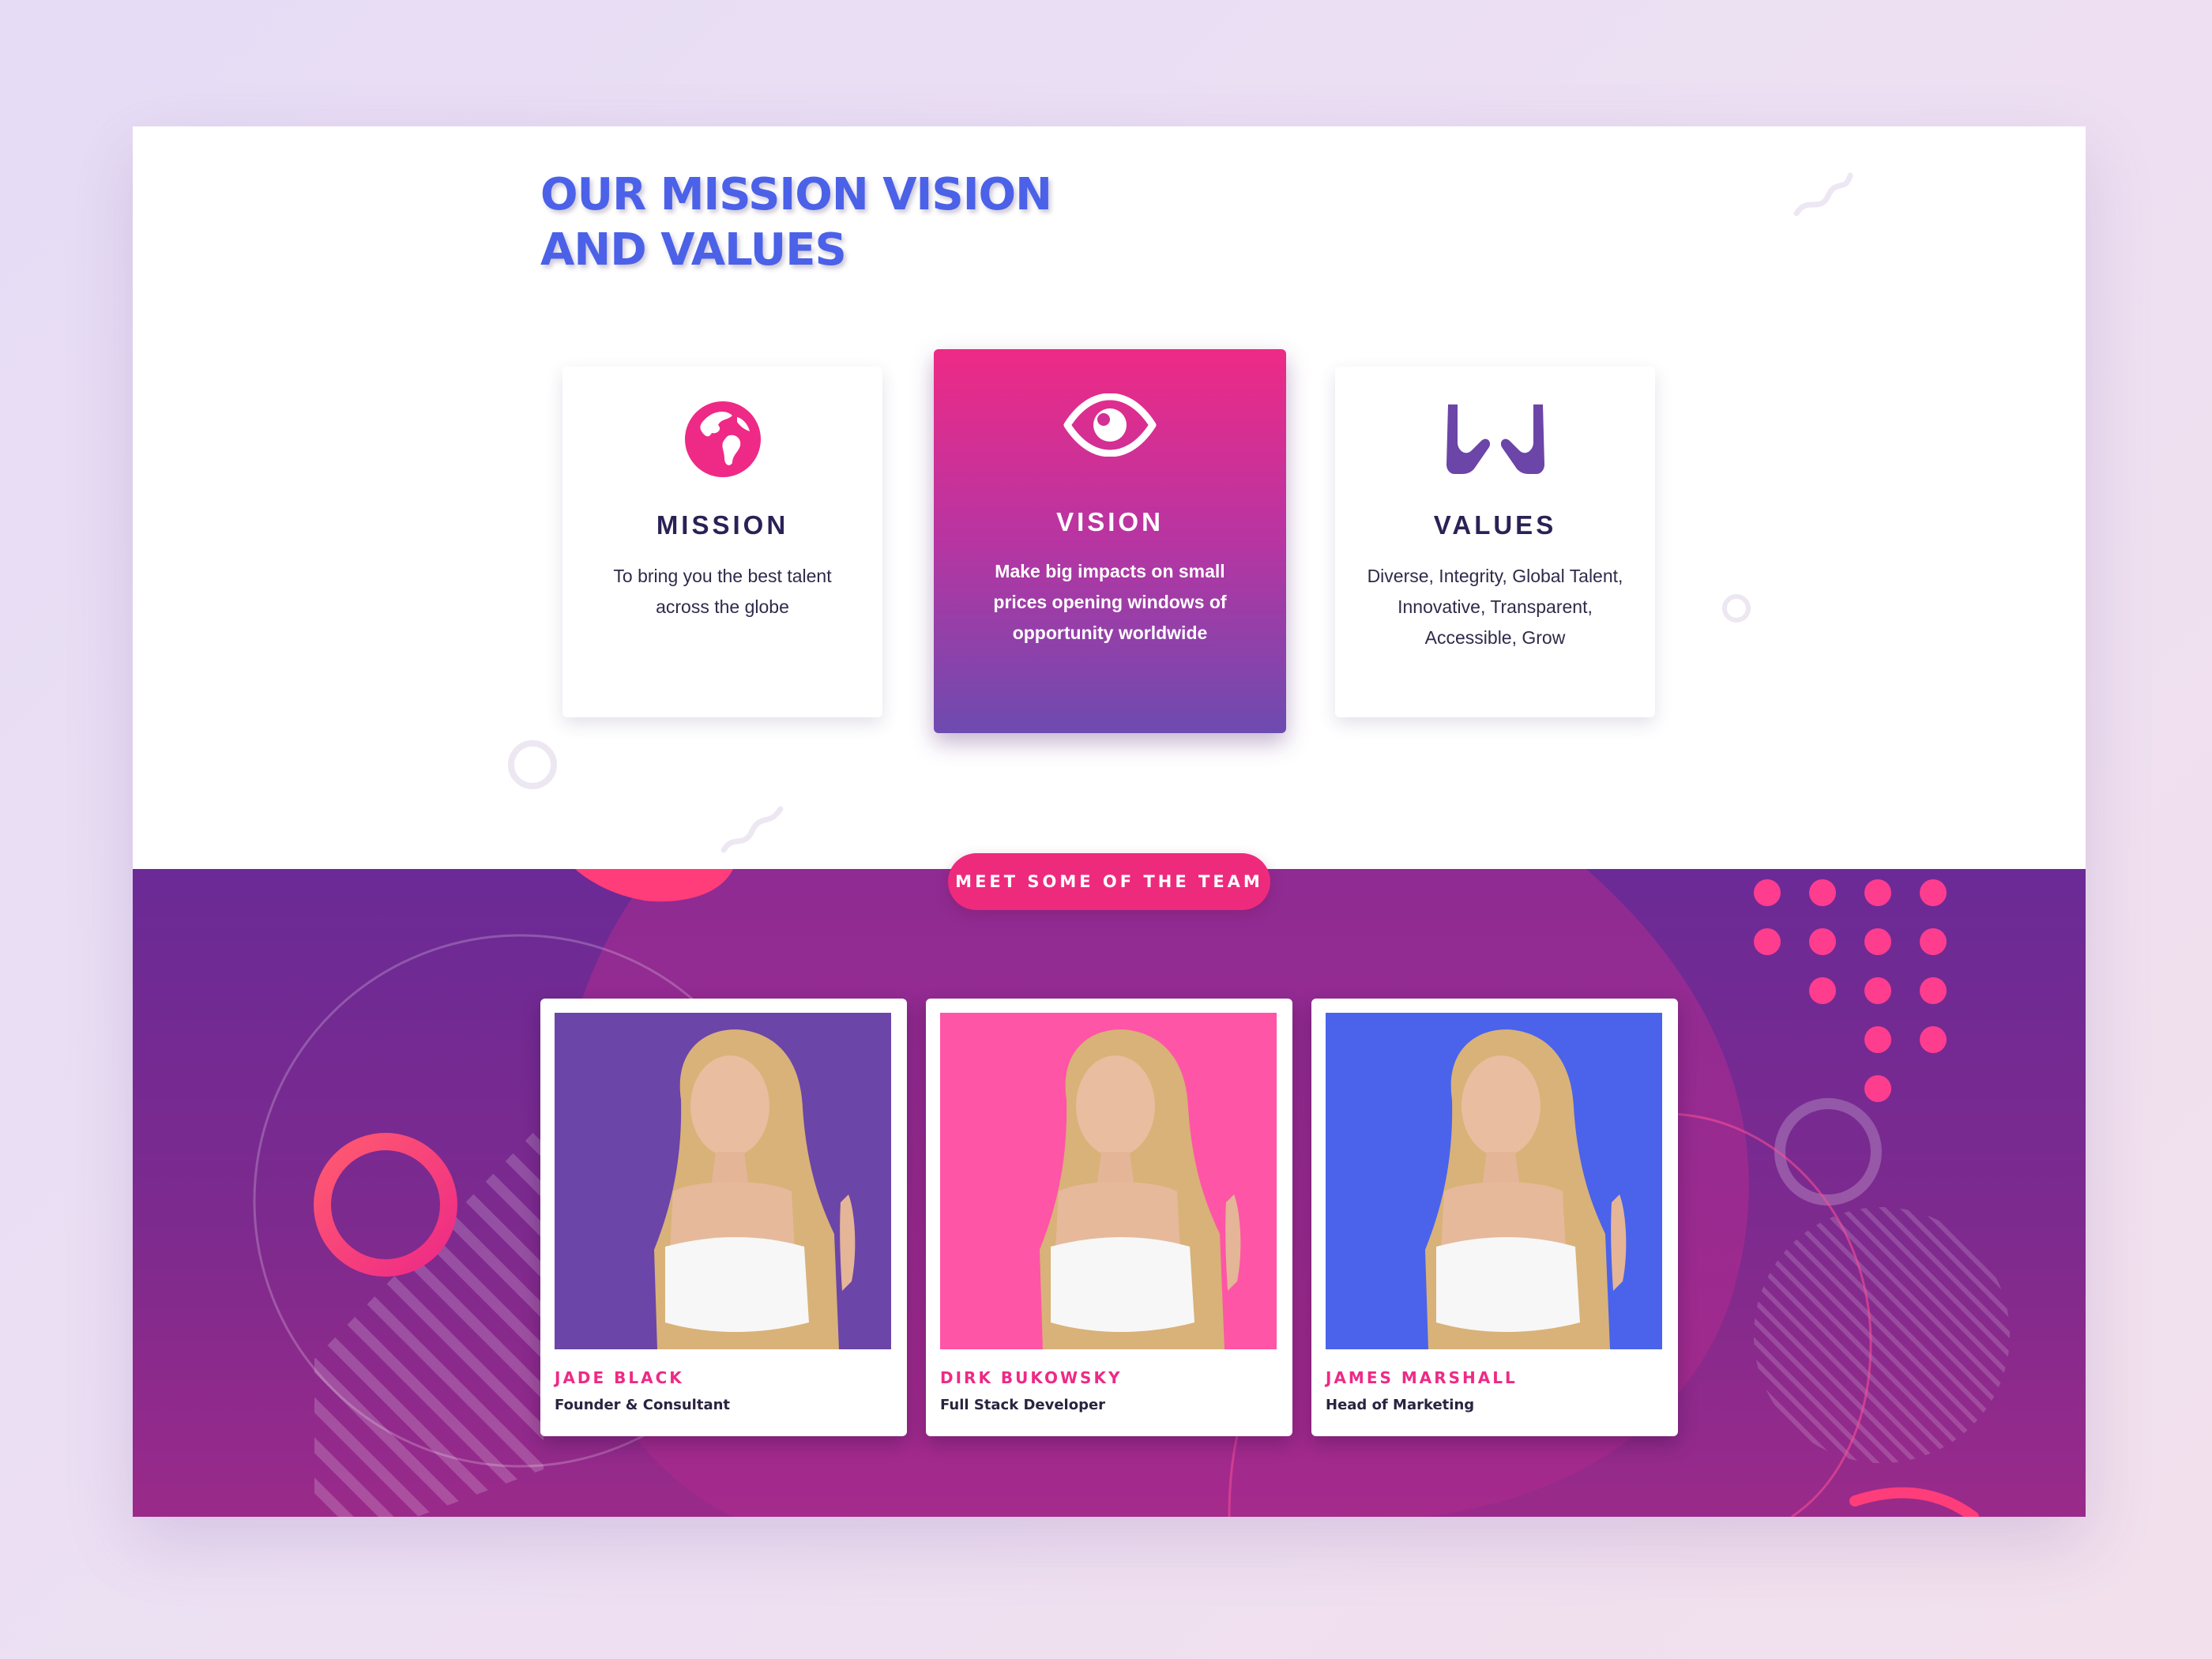 This screenshot has width=2212, height=1659. What do you see at coordinates (796, 195) in the screenshot?
I see `page-title-line-1: OUR MISSION VISION` at bounding box center [796, 195].